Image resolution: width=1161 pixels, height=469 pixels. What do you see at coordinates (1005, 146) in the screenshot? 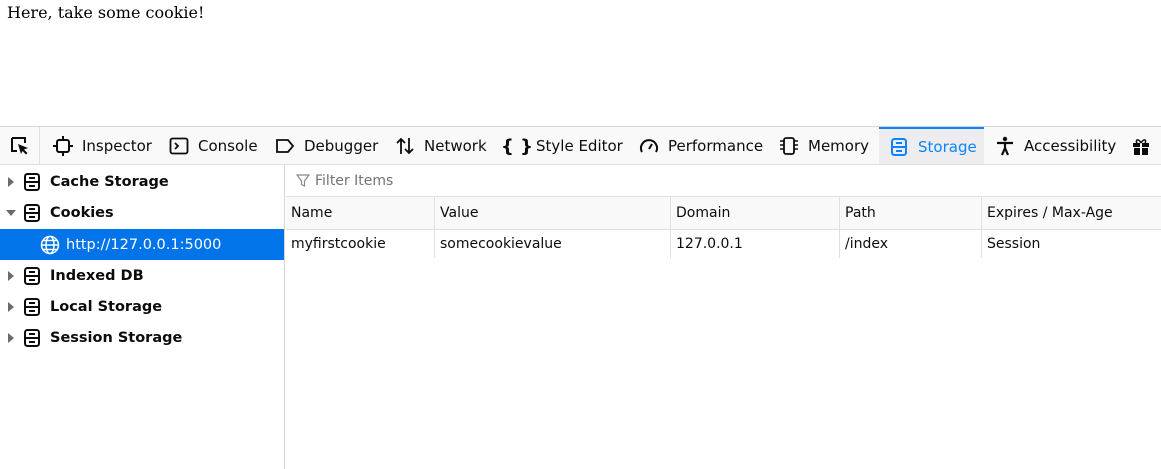
I see `accessibility-icon` at bounding box center [1005, 146].